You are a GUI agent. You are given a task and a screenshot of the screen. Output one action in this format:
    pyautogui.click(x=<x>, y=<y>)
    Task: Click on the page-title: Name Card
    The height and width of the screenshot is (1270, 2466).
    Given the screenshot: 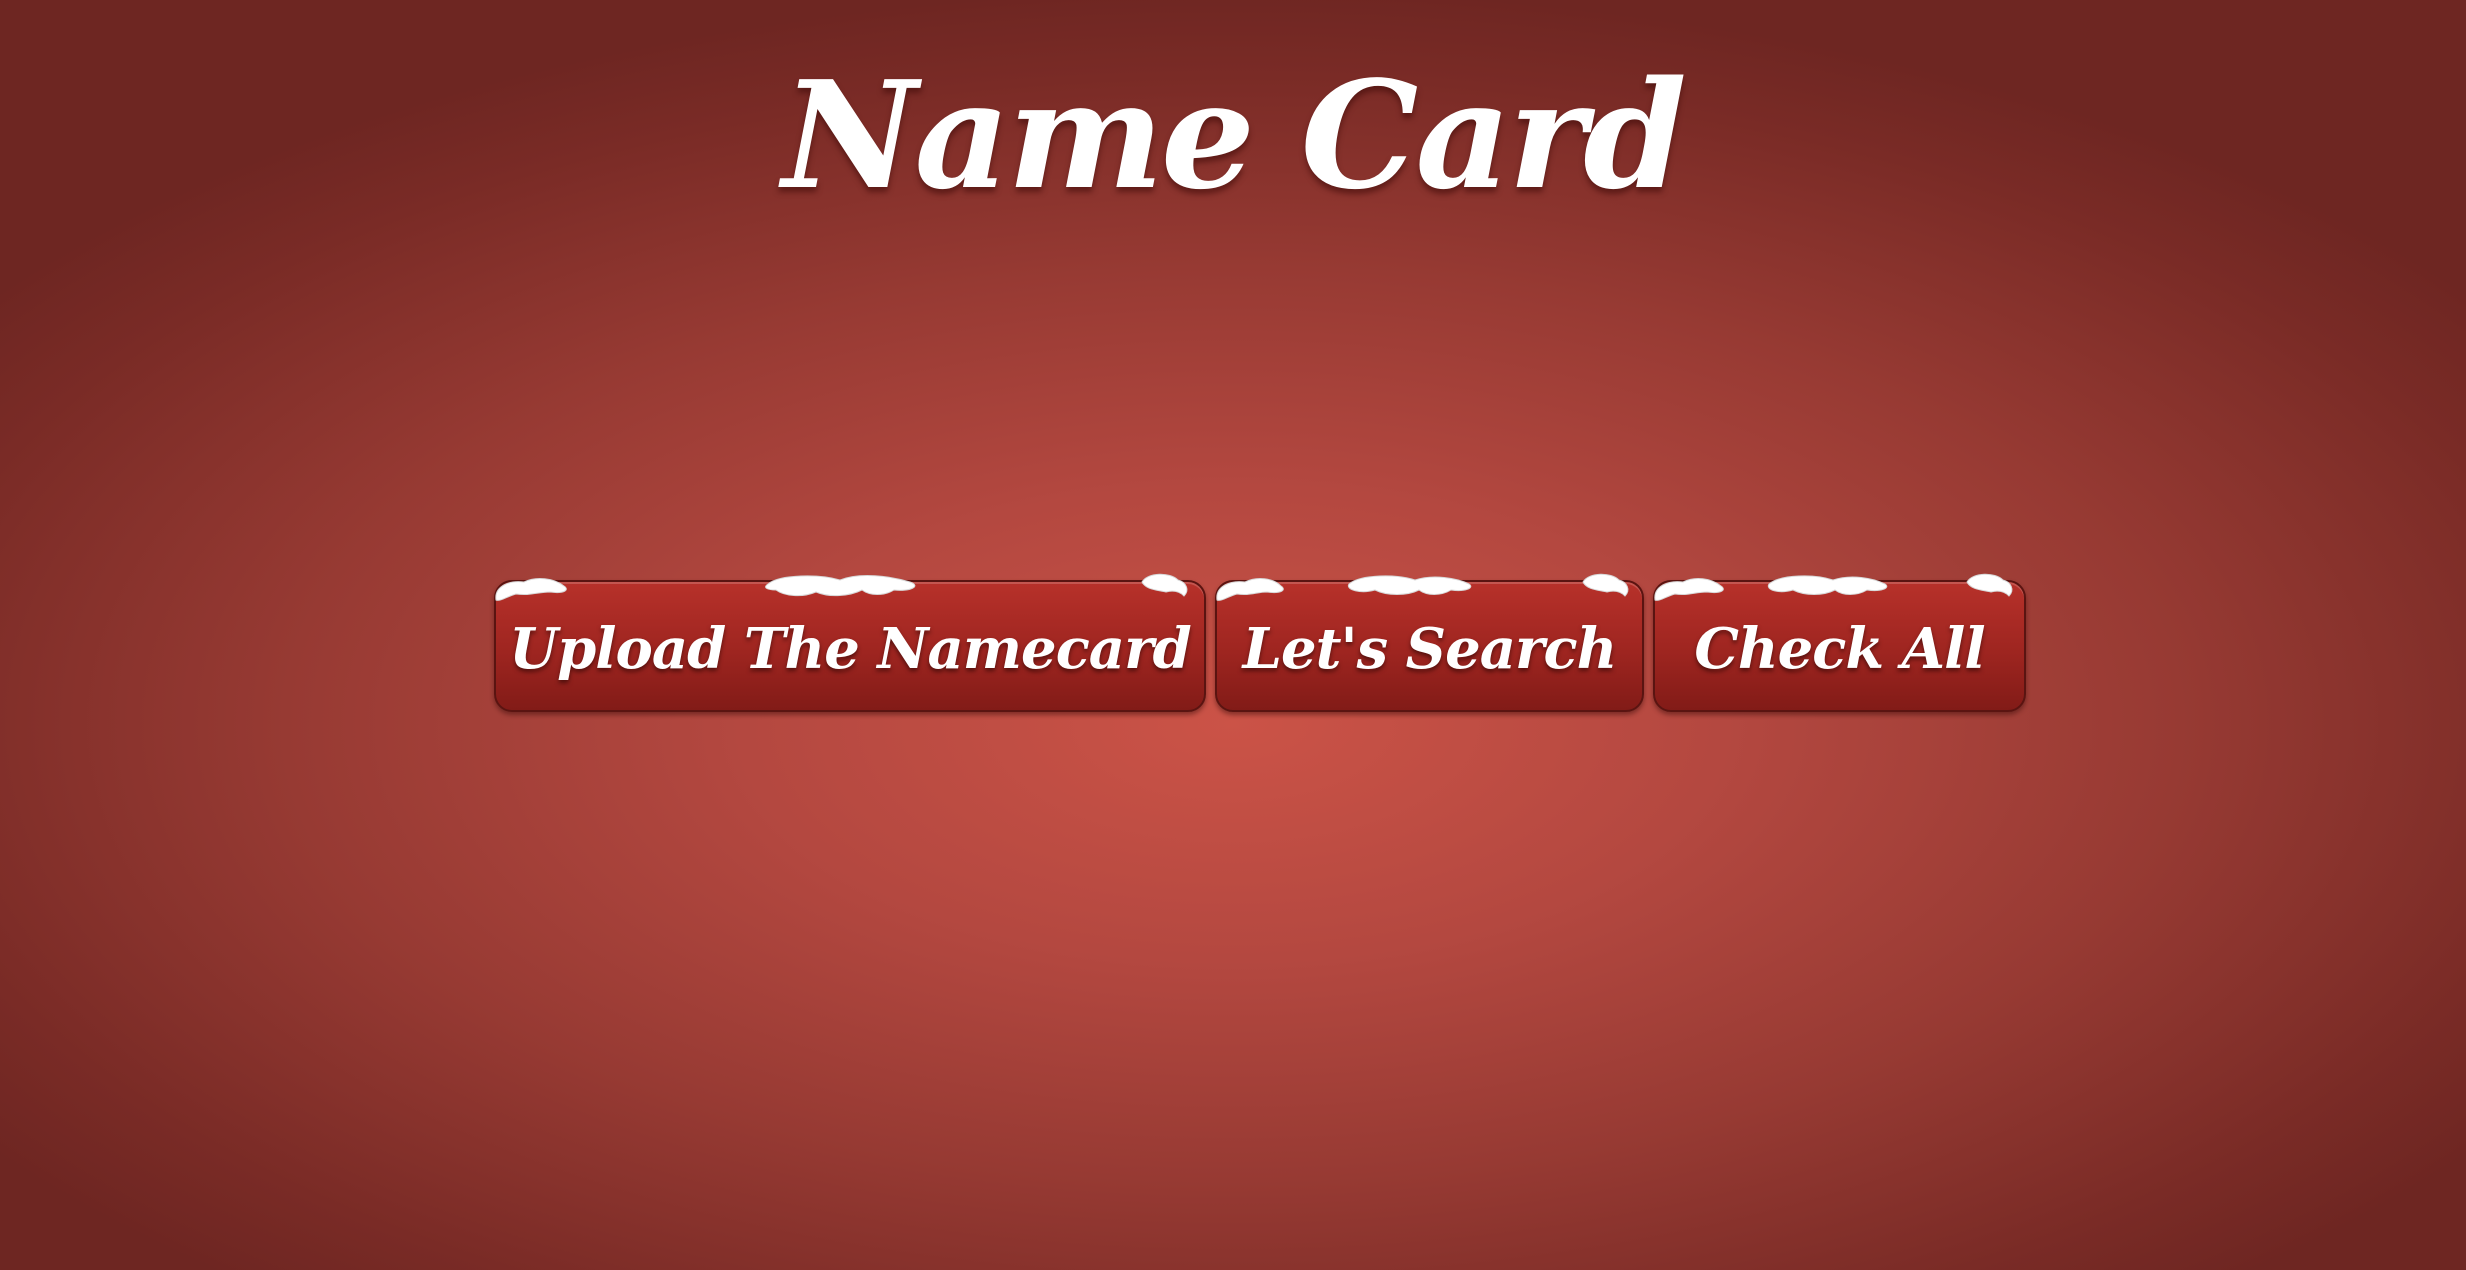 What is the action you would take?
    pyautogui.click(x=1234, y=135)
    